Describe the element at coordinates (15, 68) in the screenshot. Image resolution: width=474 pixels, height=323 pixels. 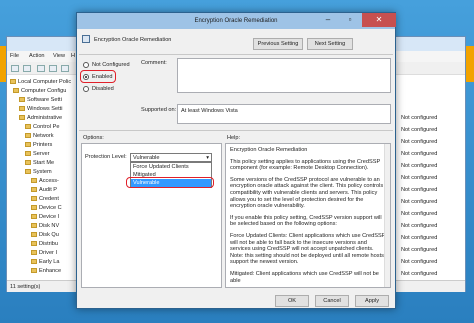
I see `back-icon` at that location.